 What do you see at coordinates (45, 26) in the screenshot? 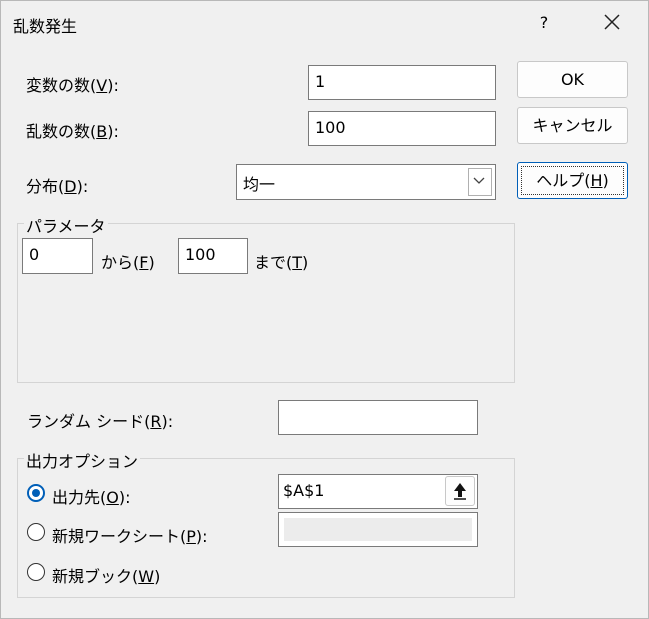
I see `dialog-title: 乱数発生` at bounding box center [45, 26].